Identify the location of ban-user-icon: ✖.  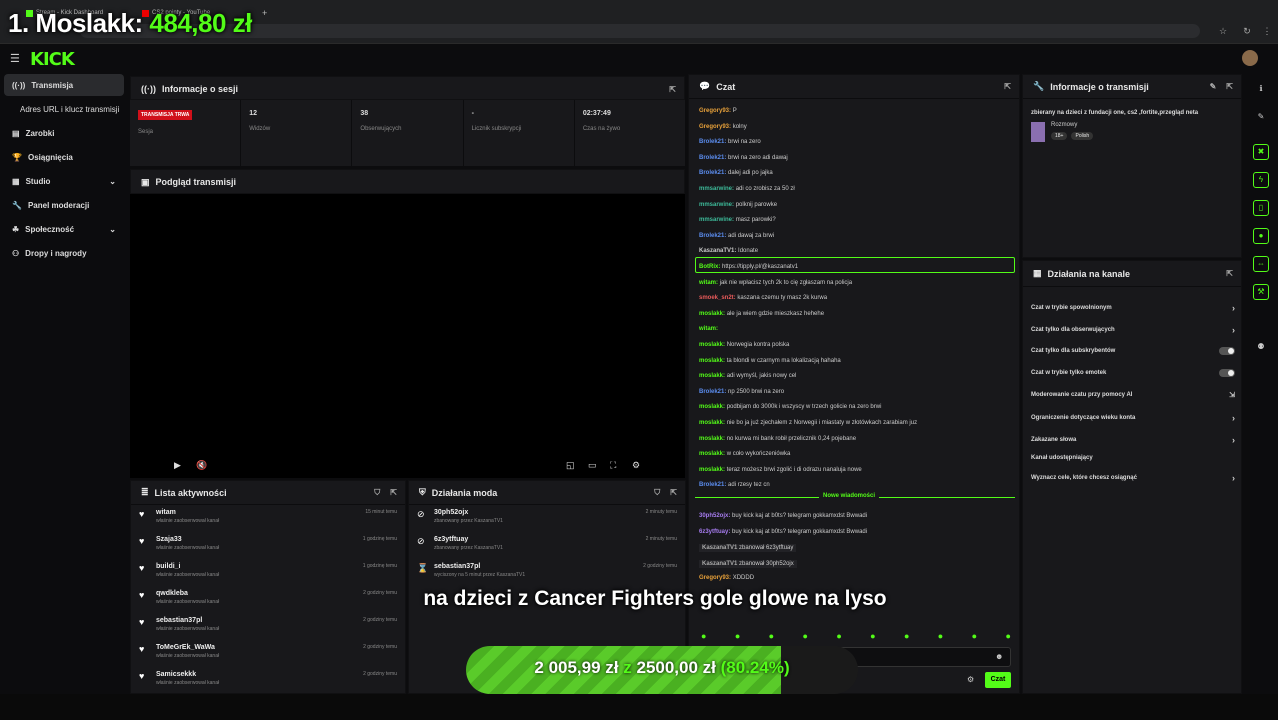
(1261, 152).